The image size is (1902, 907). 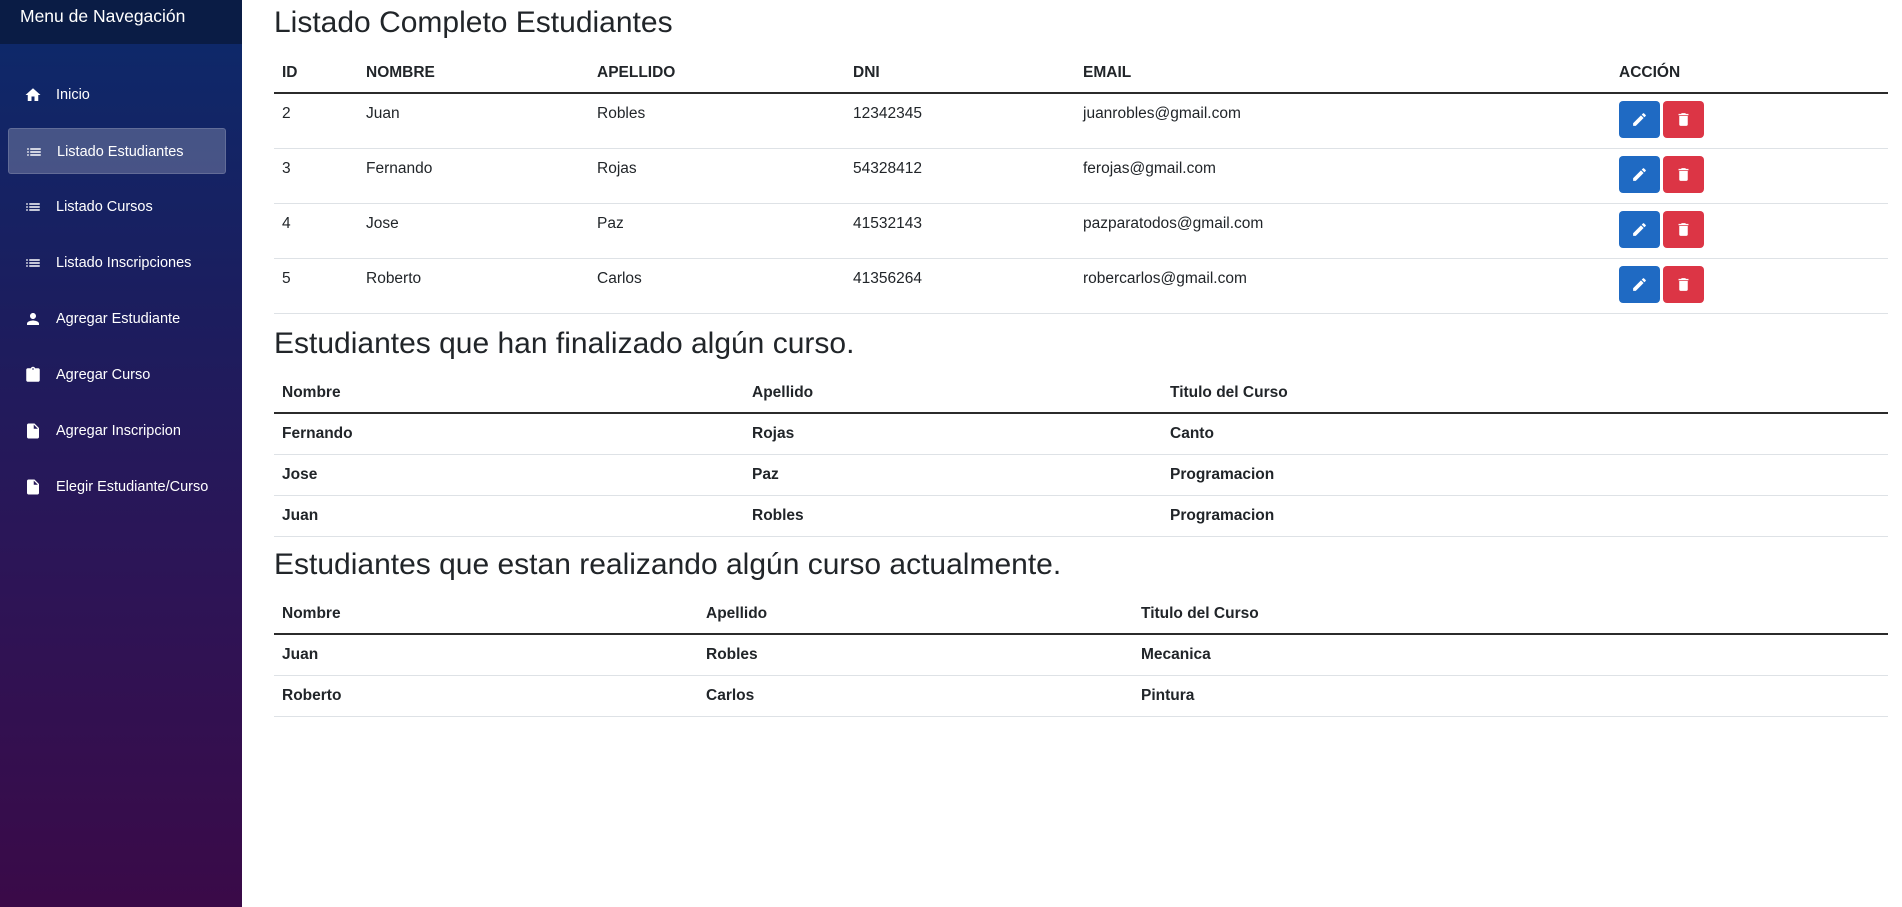 I want to click on cell-curso: Pintura, so click(x=1510, y=696).